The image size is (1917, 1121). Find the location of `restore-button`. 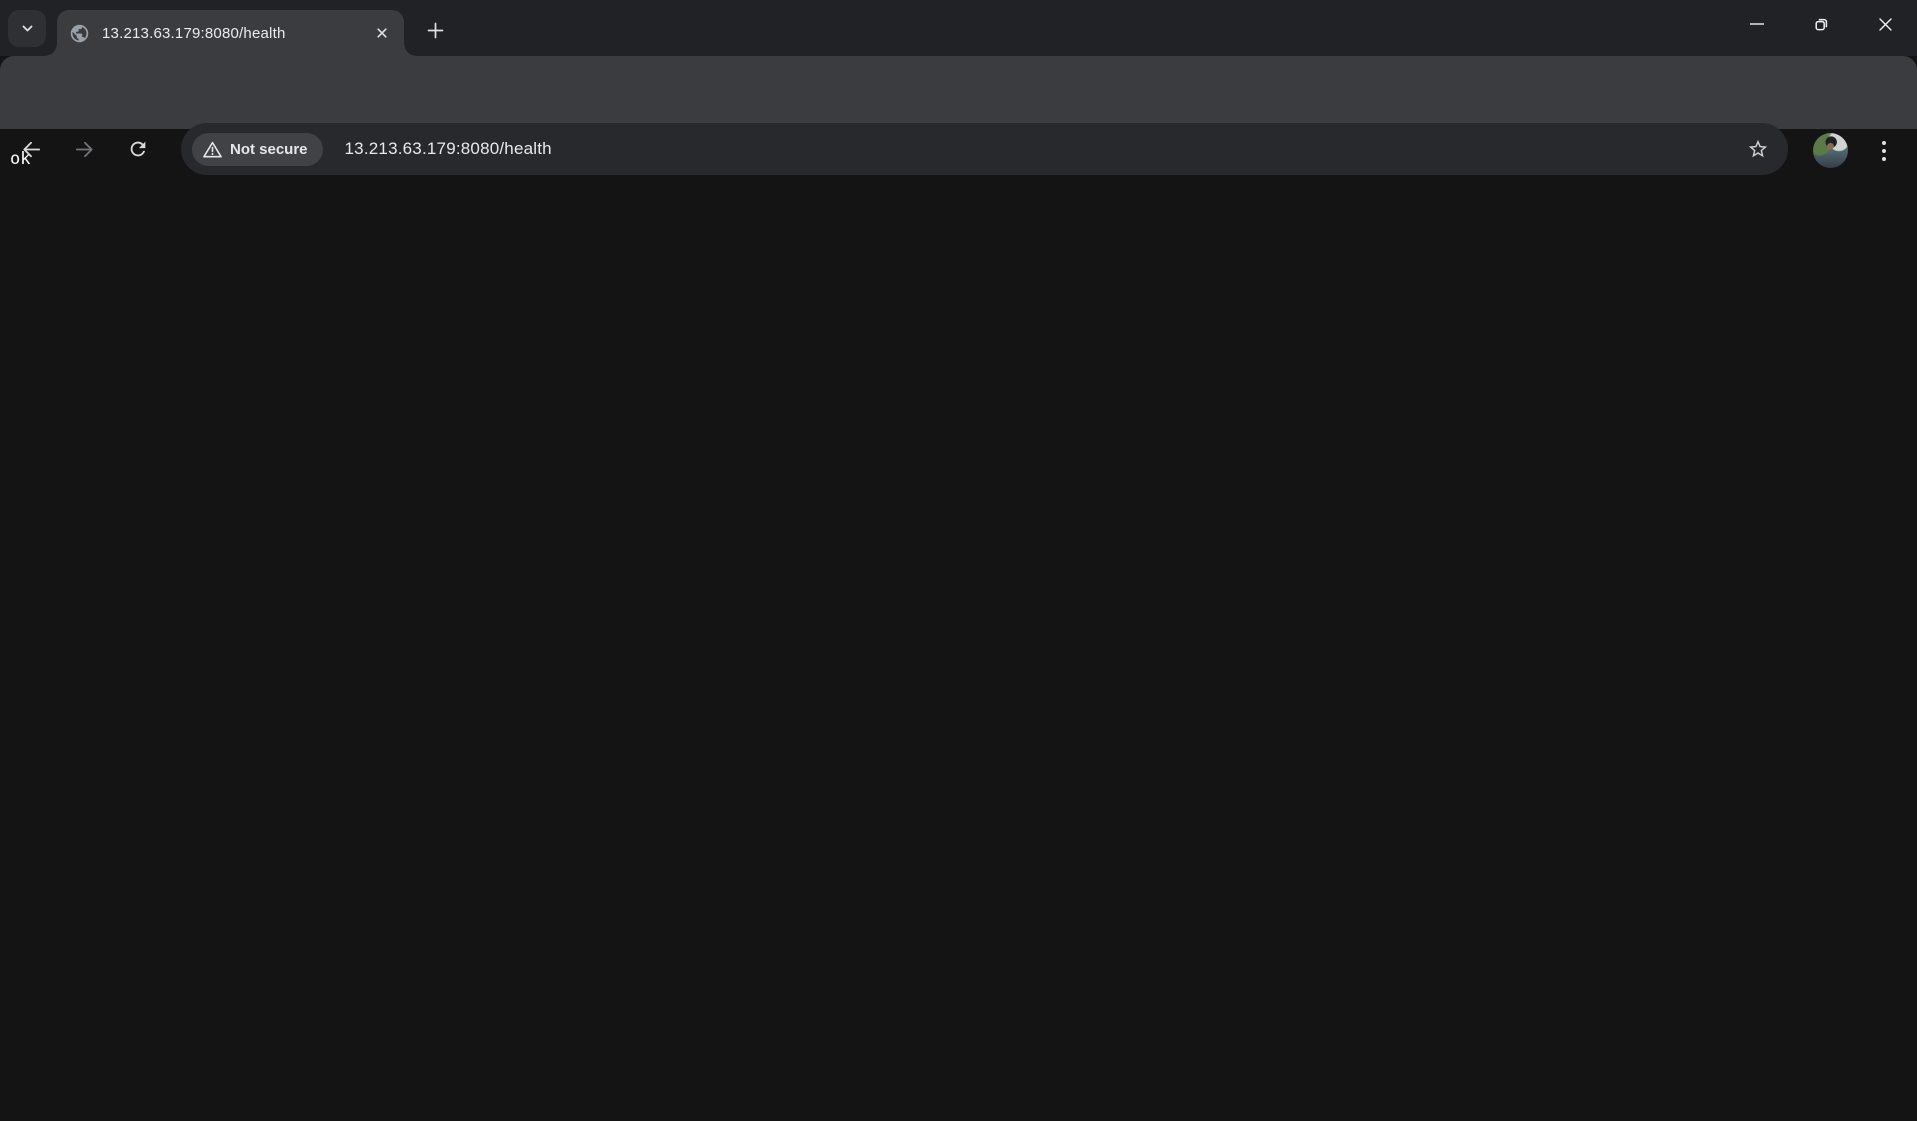

restore-button is located at coordinates (1821, 24).